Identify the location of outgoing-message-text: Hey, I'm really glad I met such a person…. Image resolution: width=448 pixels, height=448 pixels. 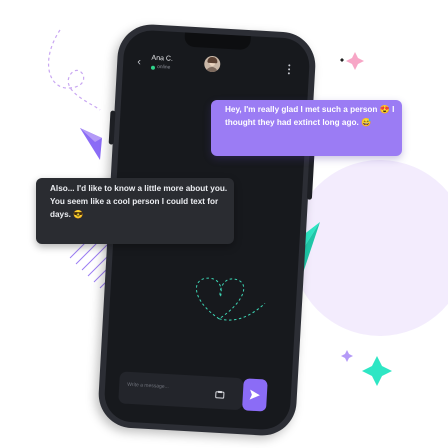
(310, 116).